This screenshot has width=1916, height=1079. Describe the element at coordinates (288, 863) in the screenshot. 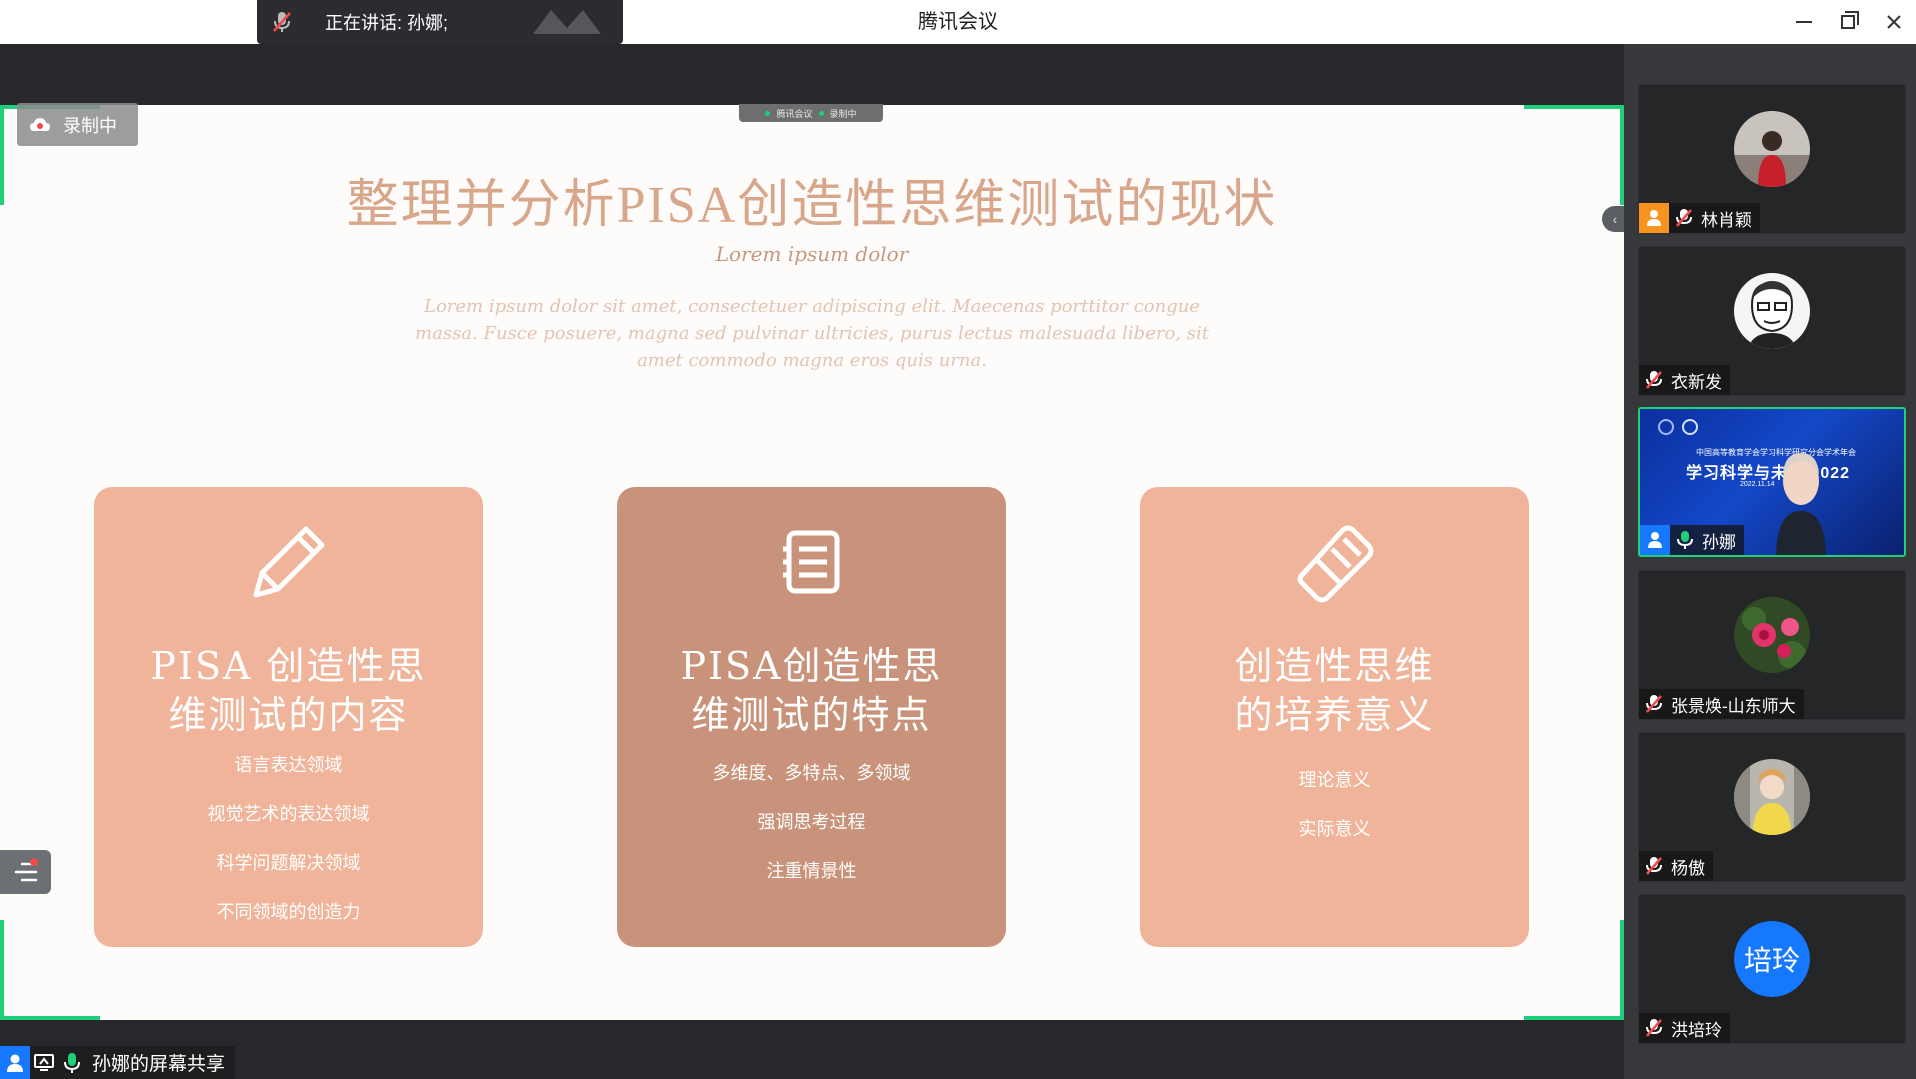

I see `card-item: 科学问题解决领域` at that location.